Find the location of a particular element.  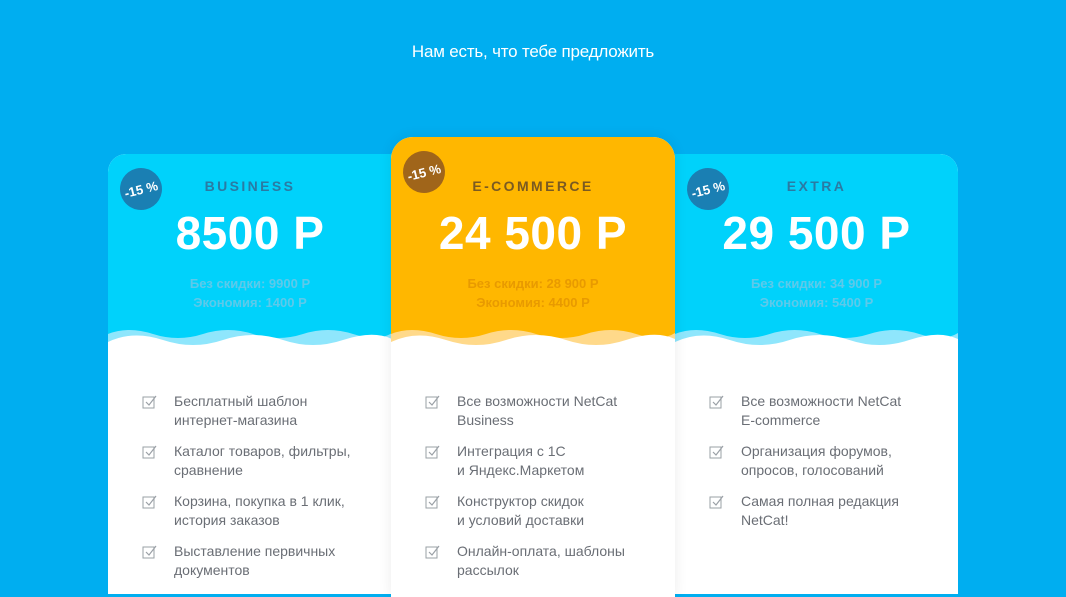

feature-item: Интеграция с 1С и Яндекс.Маркетом is located at coordinates (541, 461).